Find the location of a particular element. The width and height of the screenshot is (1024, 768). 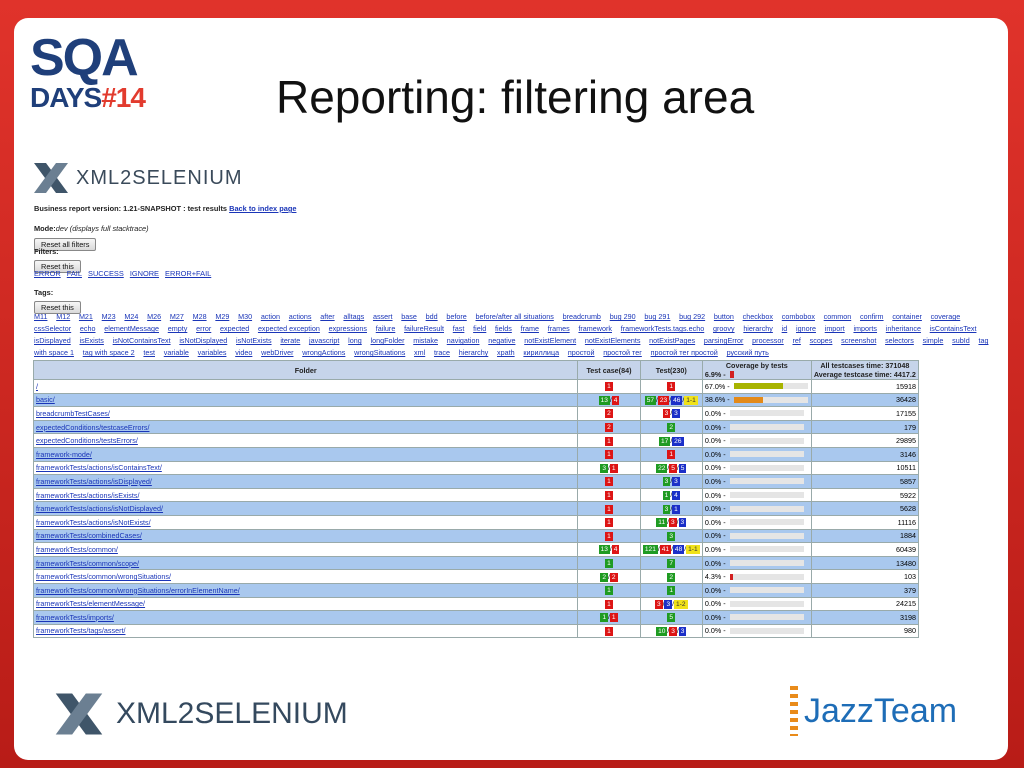

tag-link: hierarchy is located at coordinates (474, 352).